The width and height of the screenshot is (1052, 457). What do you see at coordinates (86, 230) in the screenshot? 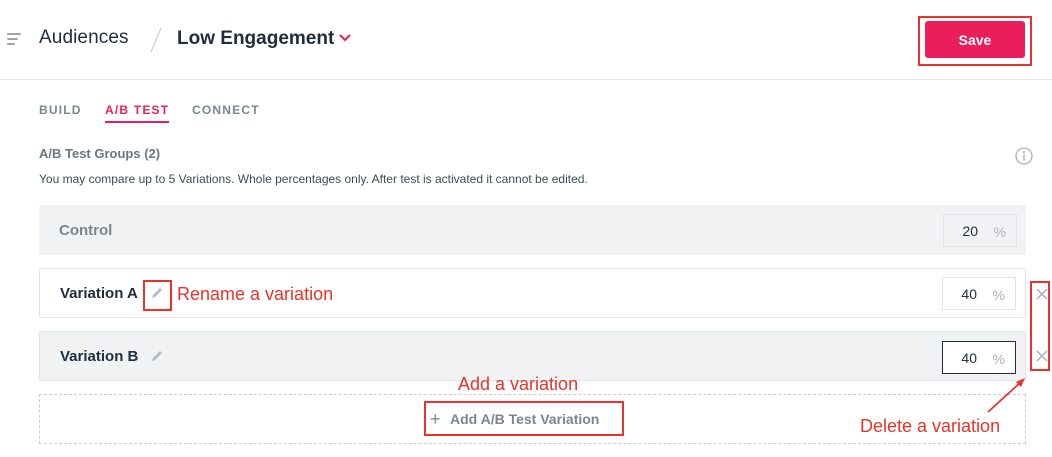
I see `control-label: Control` at bounding box center [86, 230].